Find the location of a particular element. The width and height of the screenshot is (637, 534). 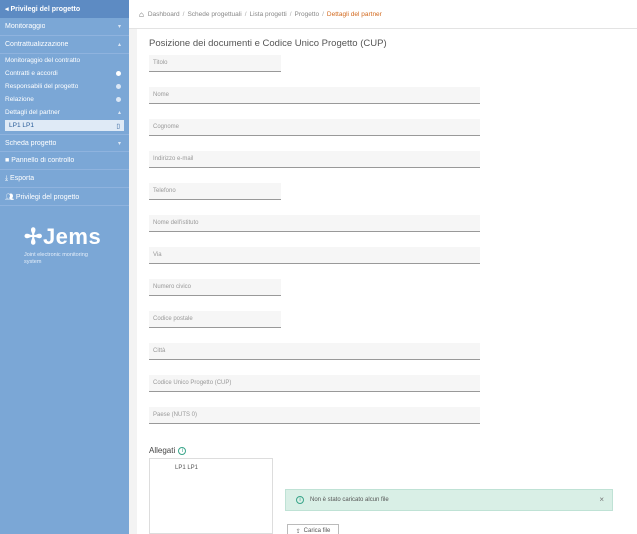

sidebar-item-reporting: Relazione is located at coordinates (64, 99).